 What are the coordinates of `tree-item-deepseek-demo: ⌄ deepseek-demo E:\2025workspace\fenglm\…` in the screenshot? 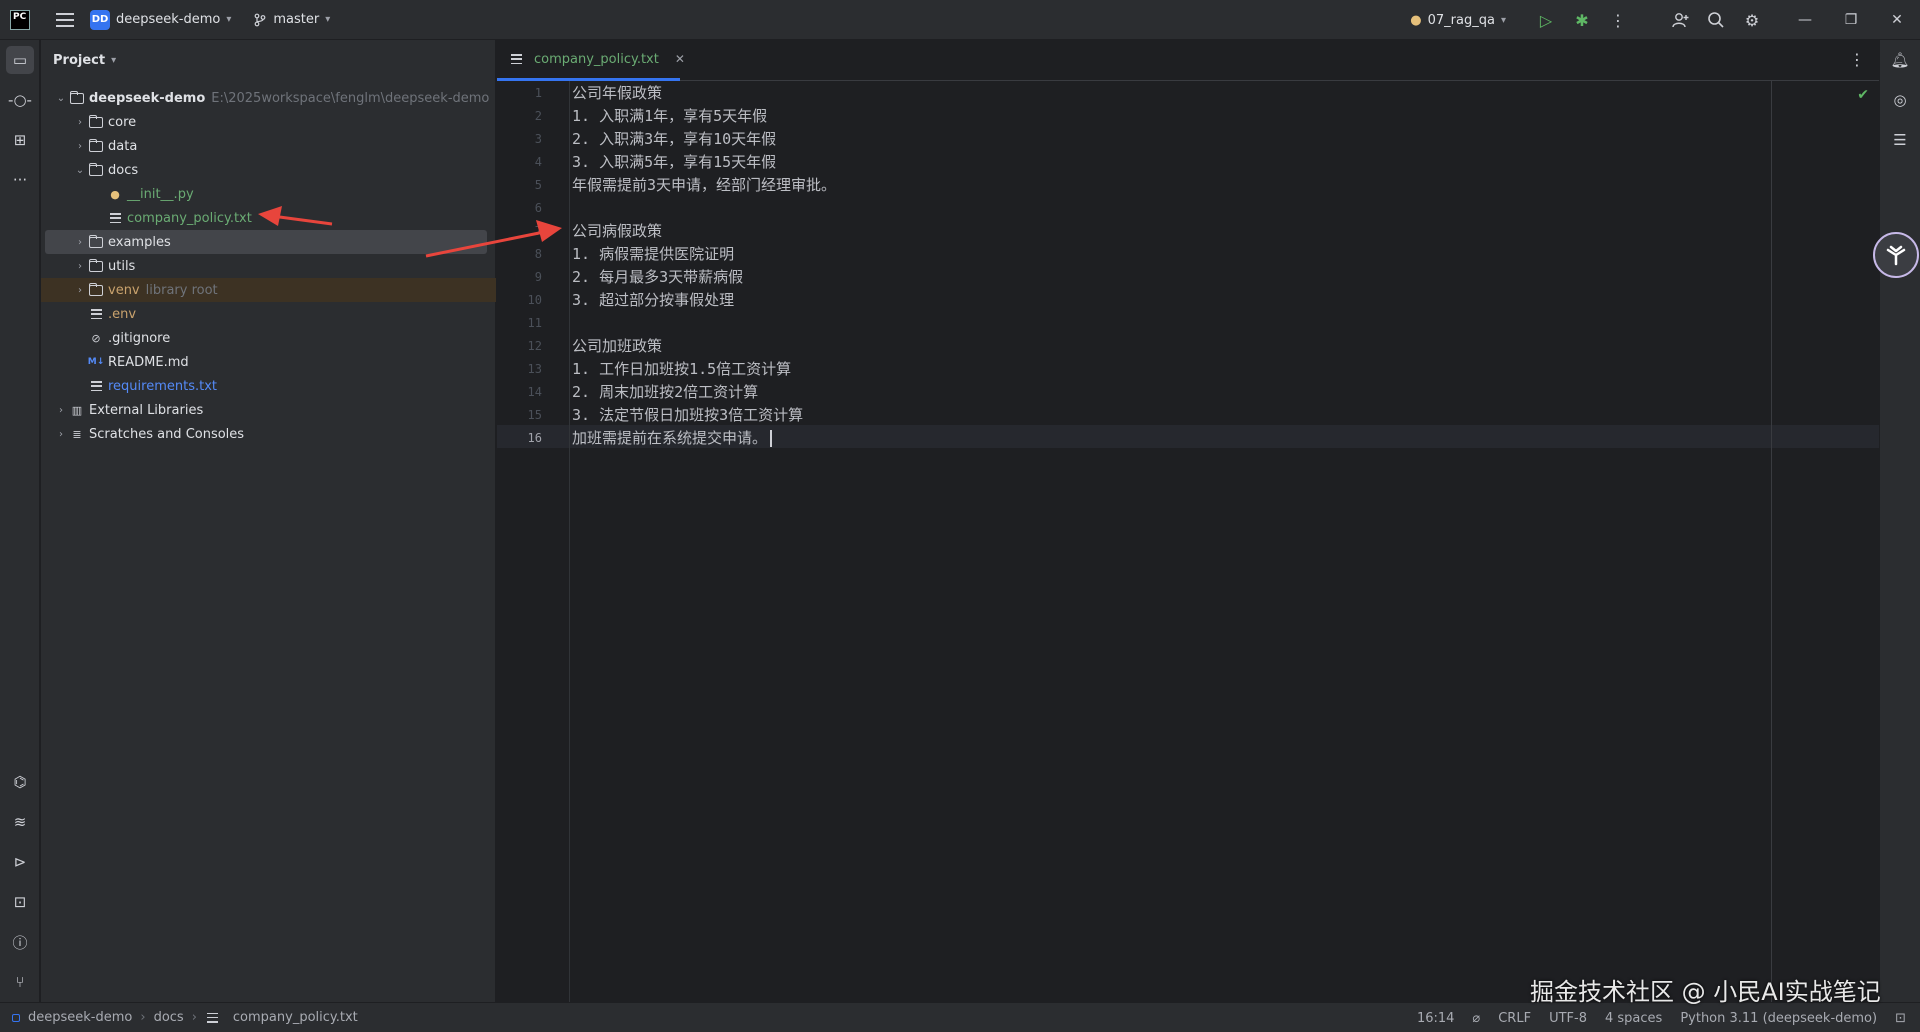 It's located at (268, 98).